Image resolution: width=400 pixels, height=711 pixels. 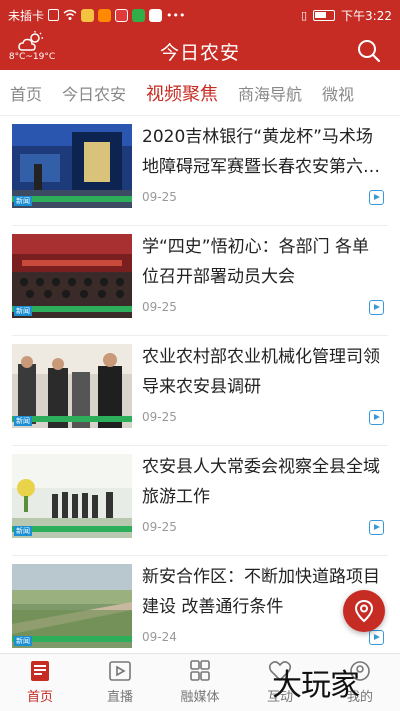 I want to click on app-header: 8°C~19°C 今日农安, so click(x=200, y=50).